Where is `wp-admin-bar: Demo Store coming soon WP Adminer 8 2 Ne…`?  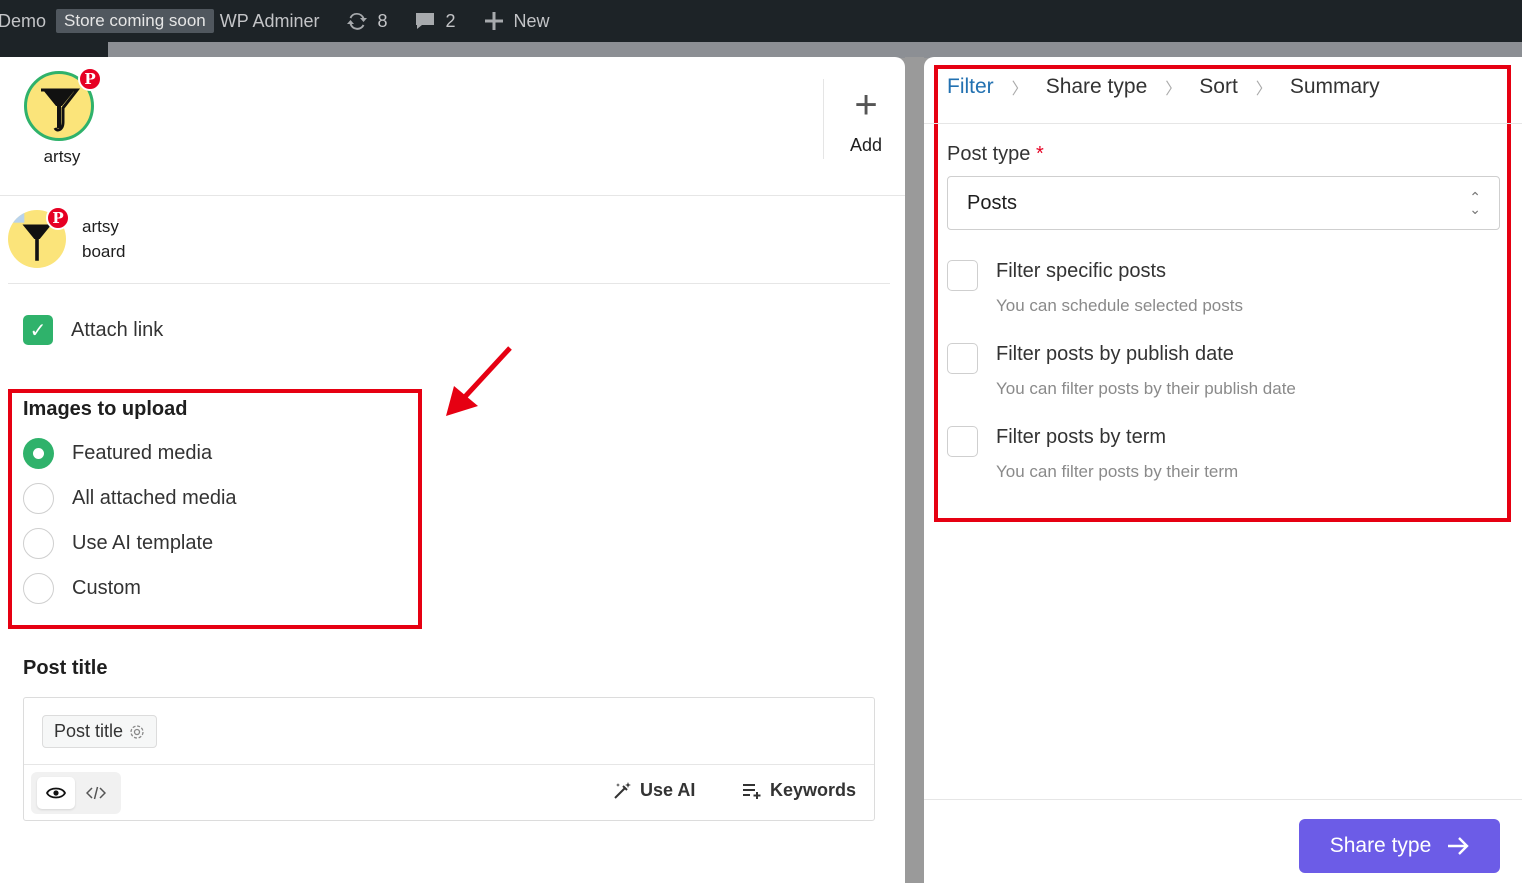
wp-admin-bar: Demo Store coming soon WP Adminer 8 2 Ne… is located at coordinates (761, 21).